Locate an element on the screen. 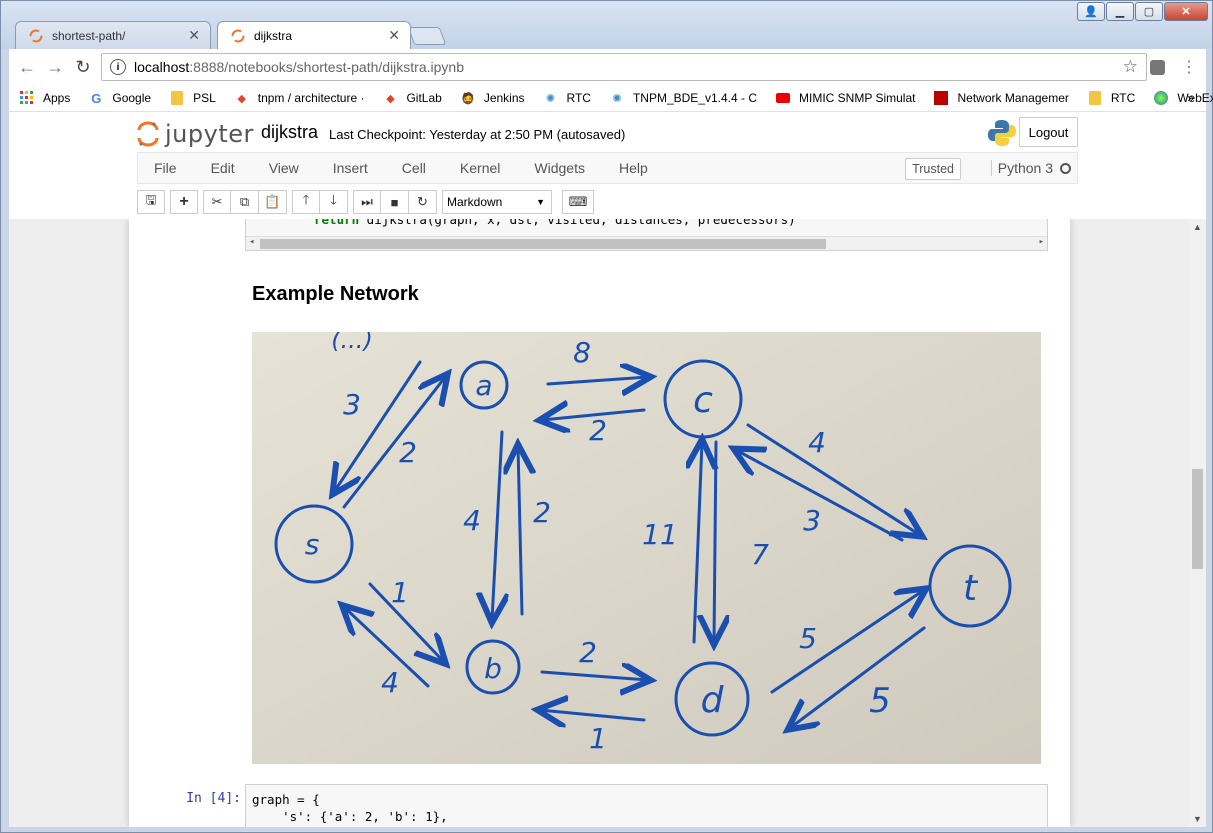 The width and height of the screenshot is (1213, 833). copy-icon: ⧉ is located at coordinates (245, 202).